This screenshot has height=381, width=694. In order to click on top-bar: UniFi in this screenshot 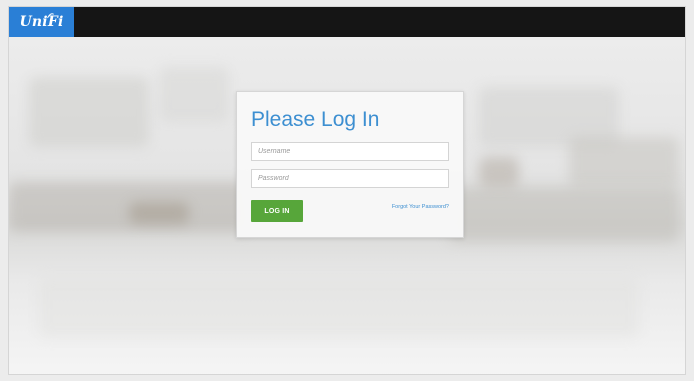, I will do `click(347, 22)`.